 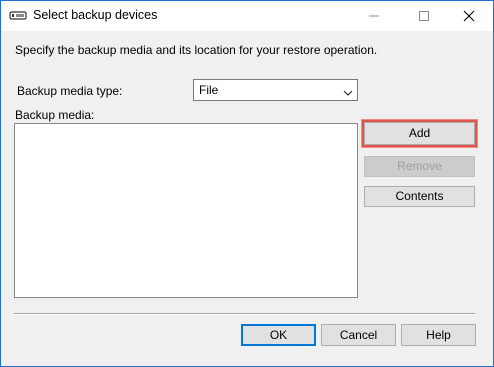 I want to click on close-button, so click(x=469, y=16).